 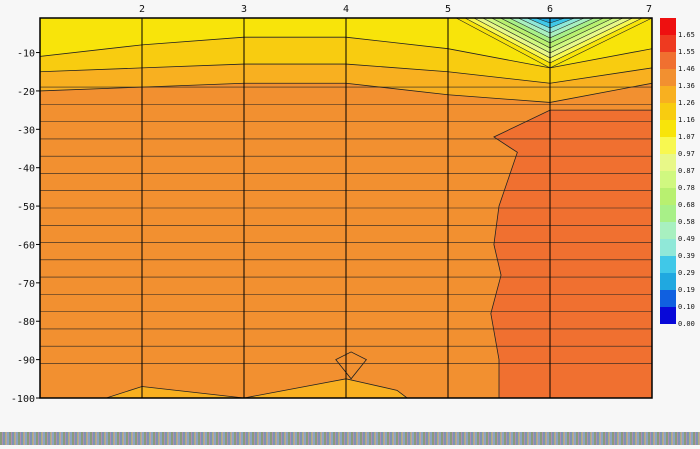 What do you see at coordinates (686, 35) in the screenshot?
I see `legend-label: 1.65` at bounding box center [686, 35].